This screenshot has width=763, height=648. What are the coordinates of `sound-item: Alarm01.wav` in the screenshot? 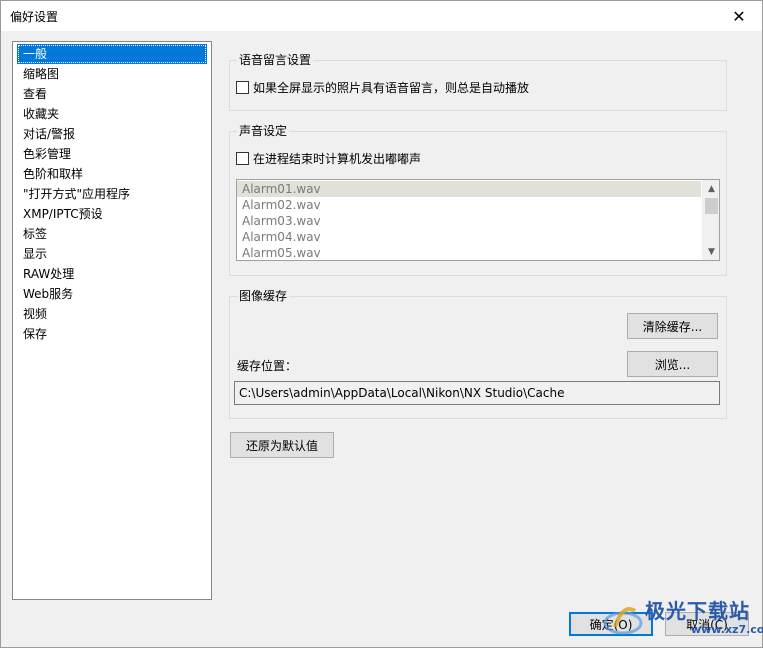 It's located at (469, 189).